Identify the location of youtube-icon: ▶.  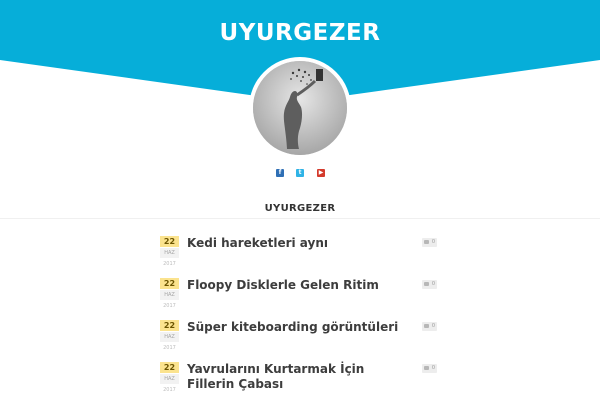
(321, 173).